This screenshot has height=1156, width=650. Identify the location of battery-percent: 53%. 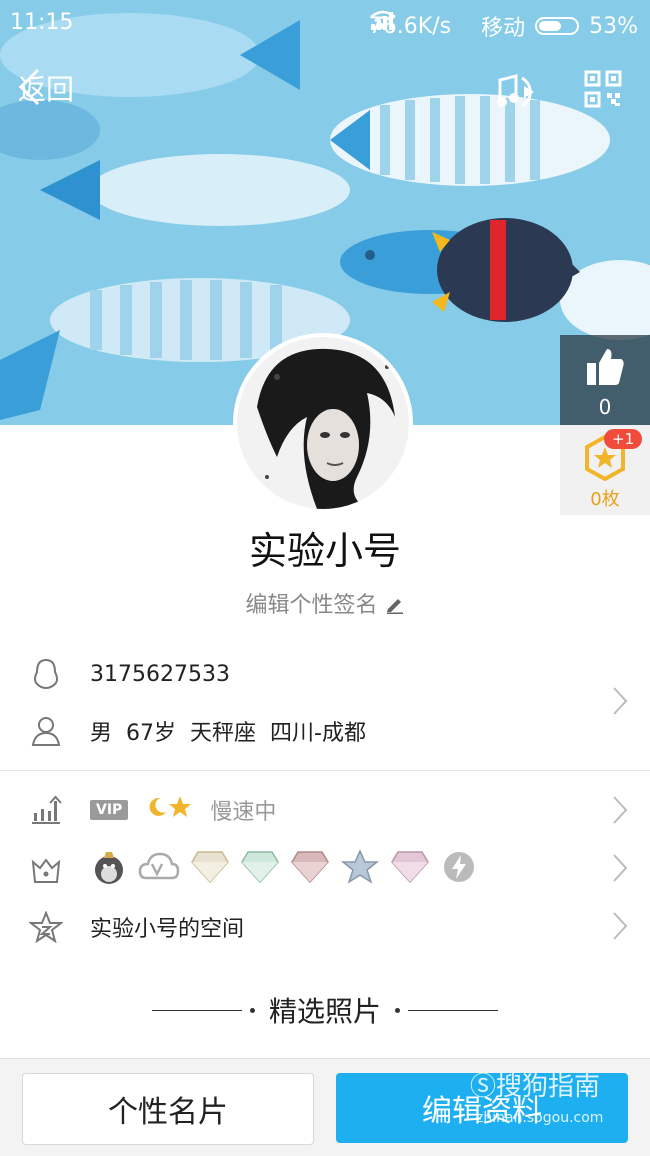
(613, 26).